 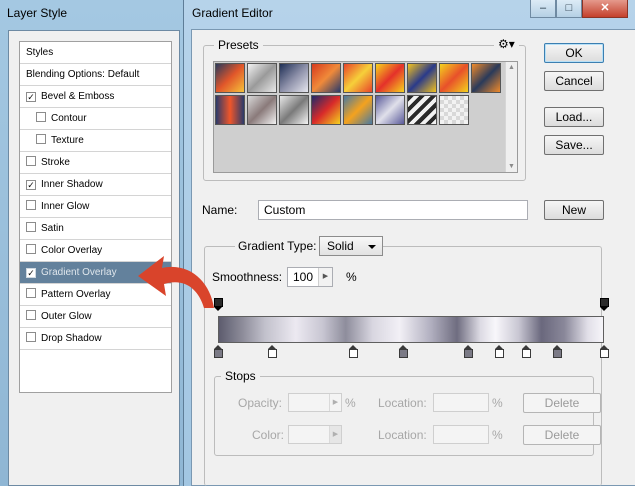 I want to click on style-item-stroke: Stroke, so click(x=95, y=163).